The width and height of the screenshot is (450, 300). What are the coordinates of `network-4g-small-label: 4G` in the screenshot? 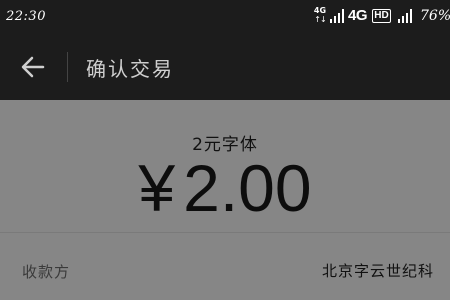 It's located at (320, 10).